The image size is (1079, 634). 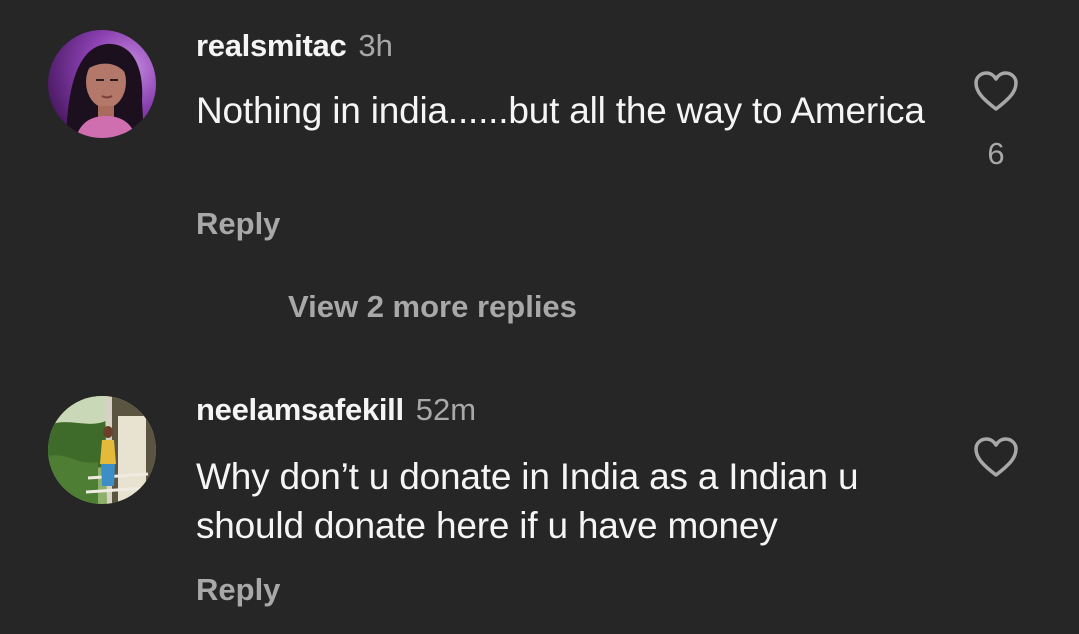 I want to click on timestamp: 3h, so click(x=375, y=45).